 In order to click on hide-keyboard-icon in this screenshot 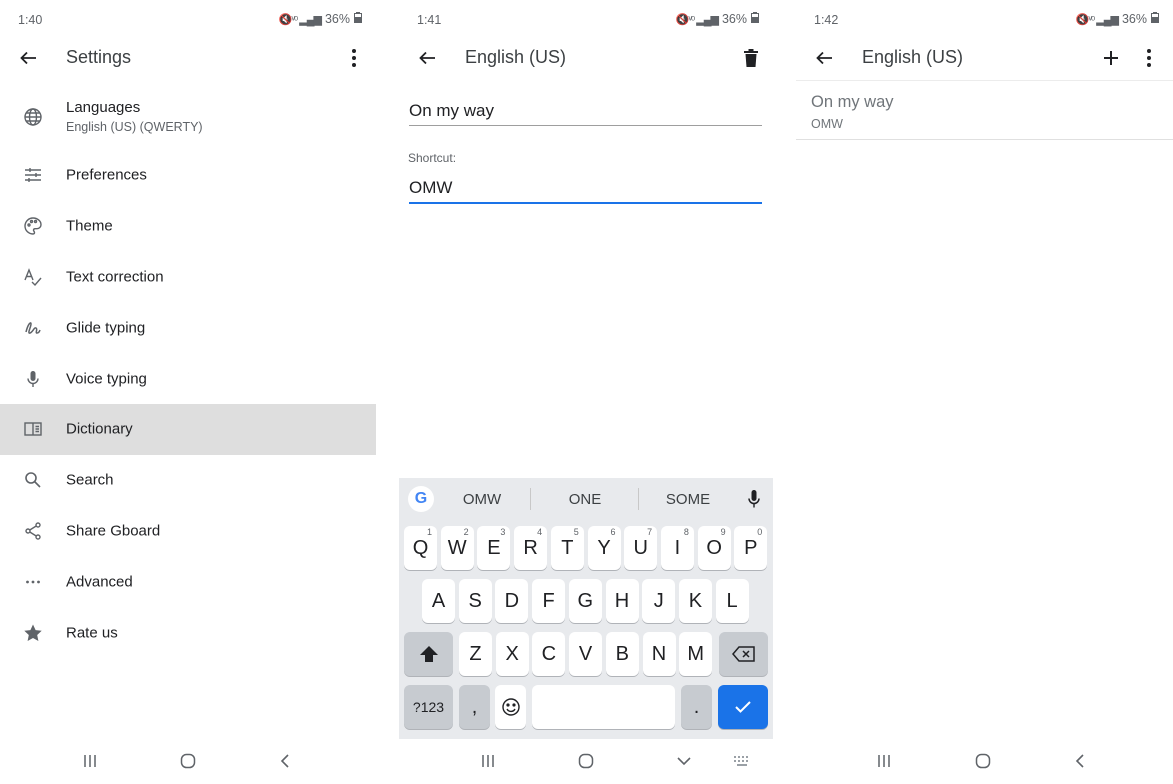, I will do `click(684, 761)`.